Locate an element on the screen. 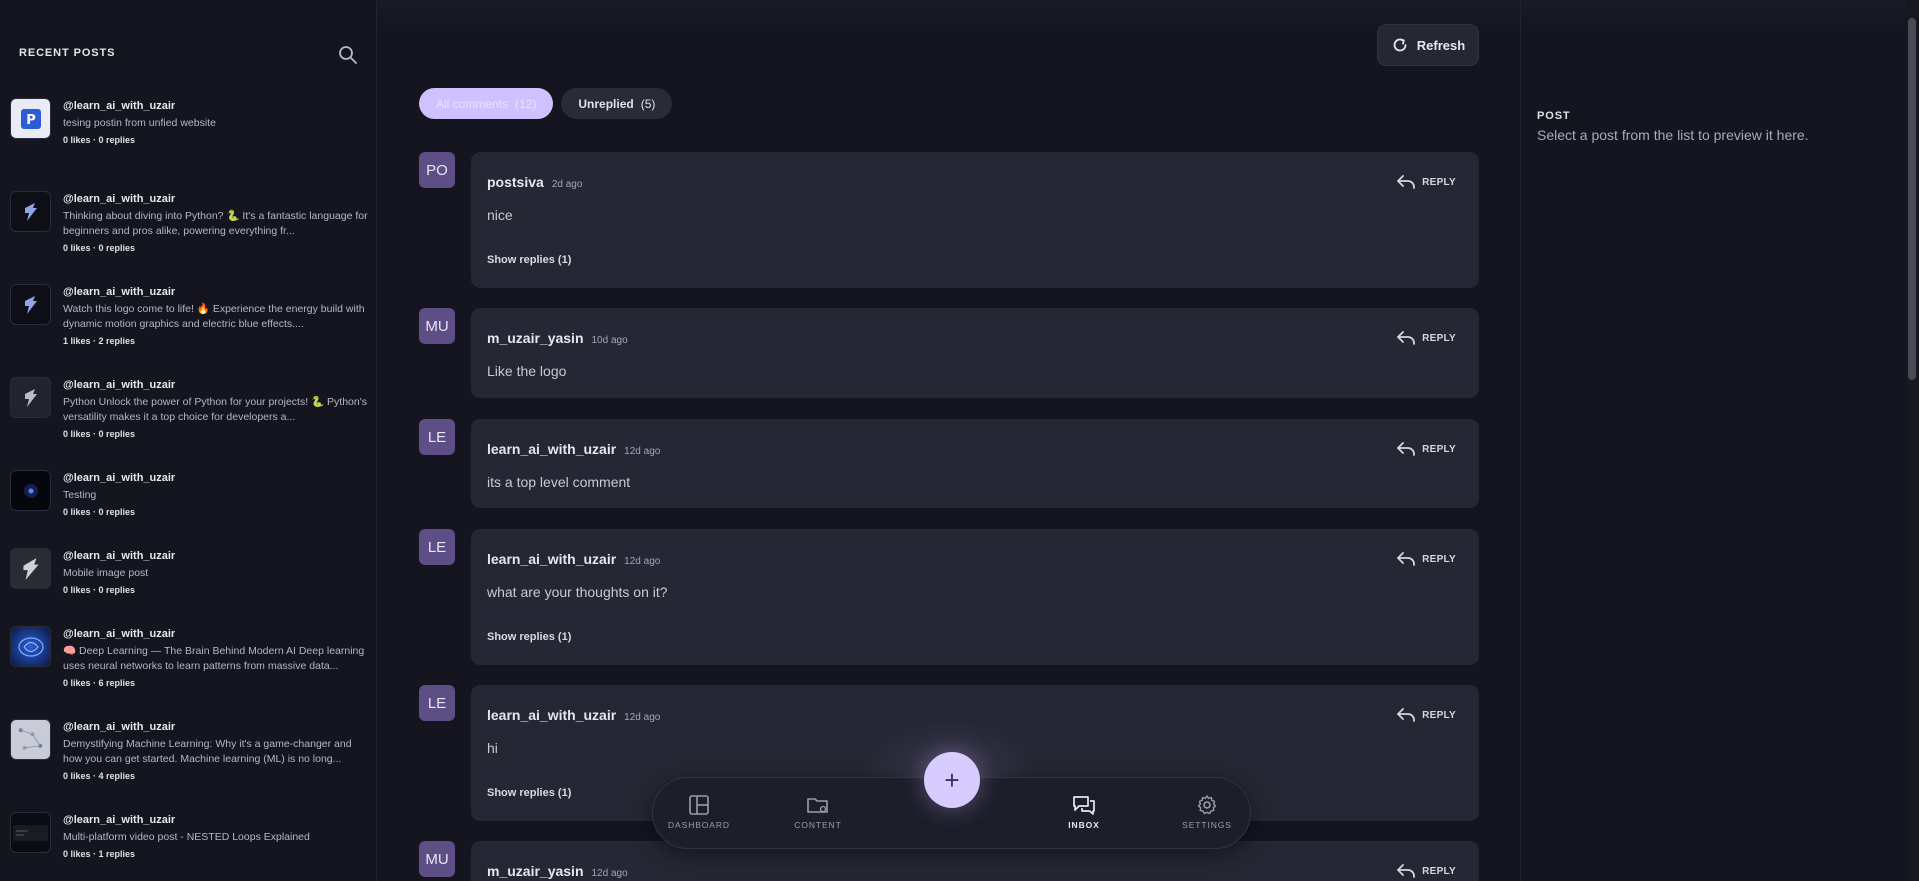  nav-label: DASHBOARD is located at coordinates (699, 825).